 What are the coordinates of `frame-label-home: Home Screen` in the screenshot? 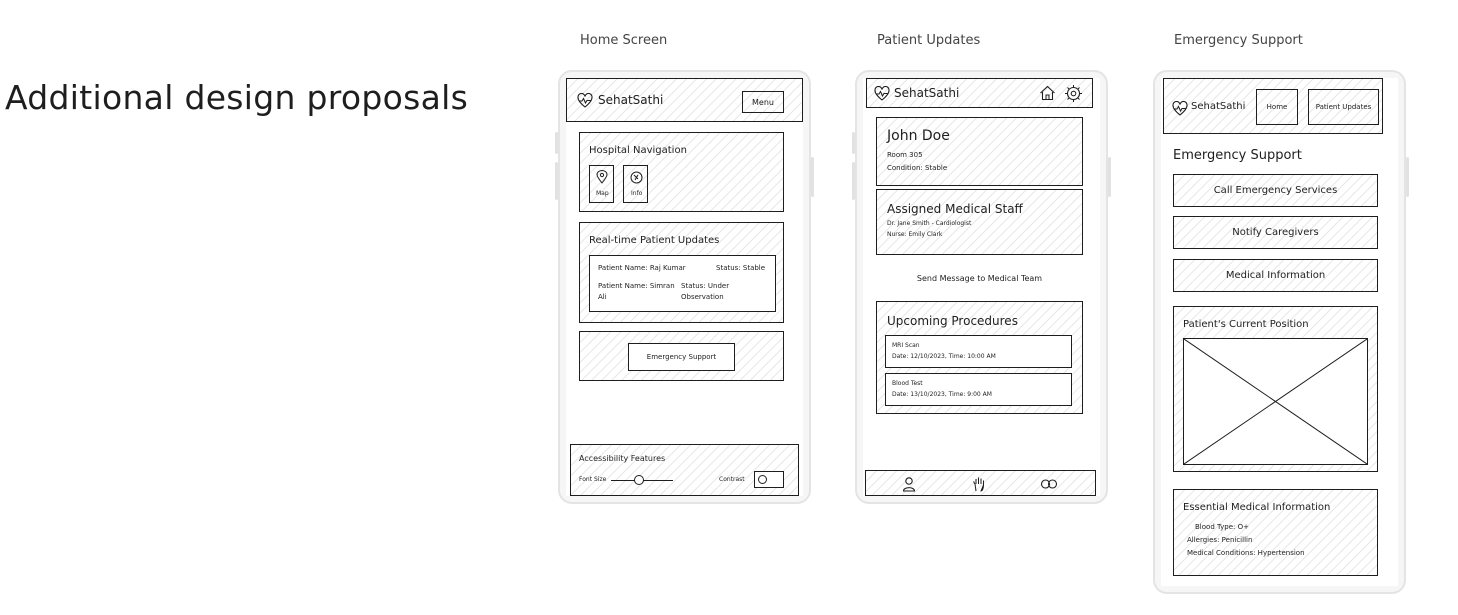 It's located at (624, 40).